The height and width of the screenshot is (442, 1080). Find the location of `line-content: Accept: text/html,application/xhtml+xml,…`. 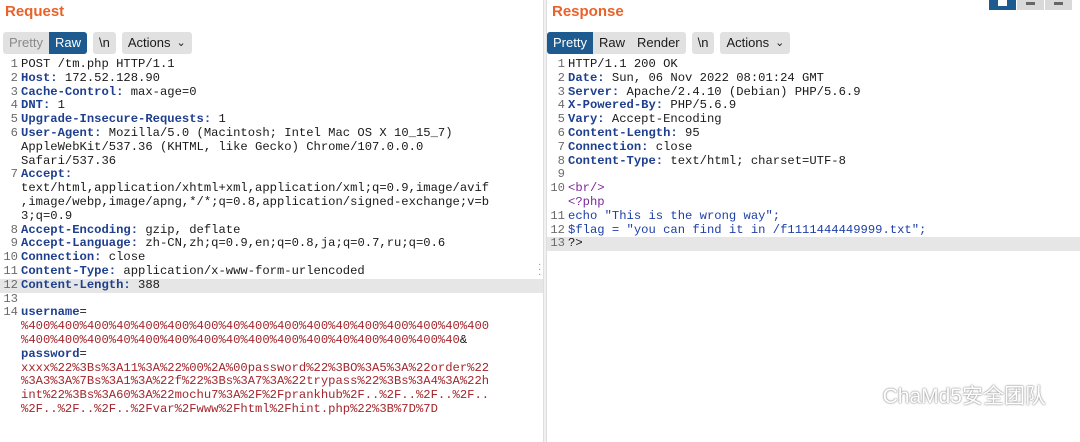

line-content: Accept: text/html,application/xhtml+xml,… is located at coordinates (255, 195).